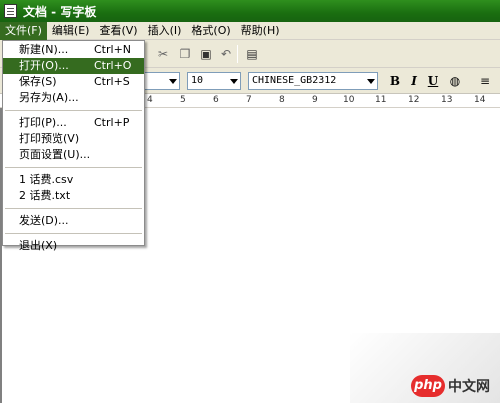  Describe the element at coordinates (113, 49) in the screenshot. I see `menu-item-shortcut: Ctrl+N` at that location.